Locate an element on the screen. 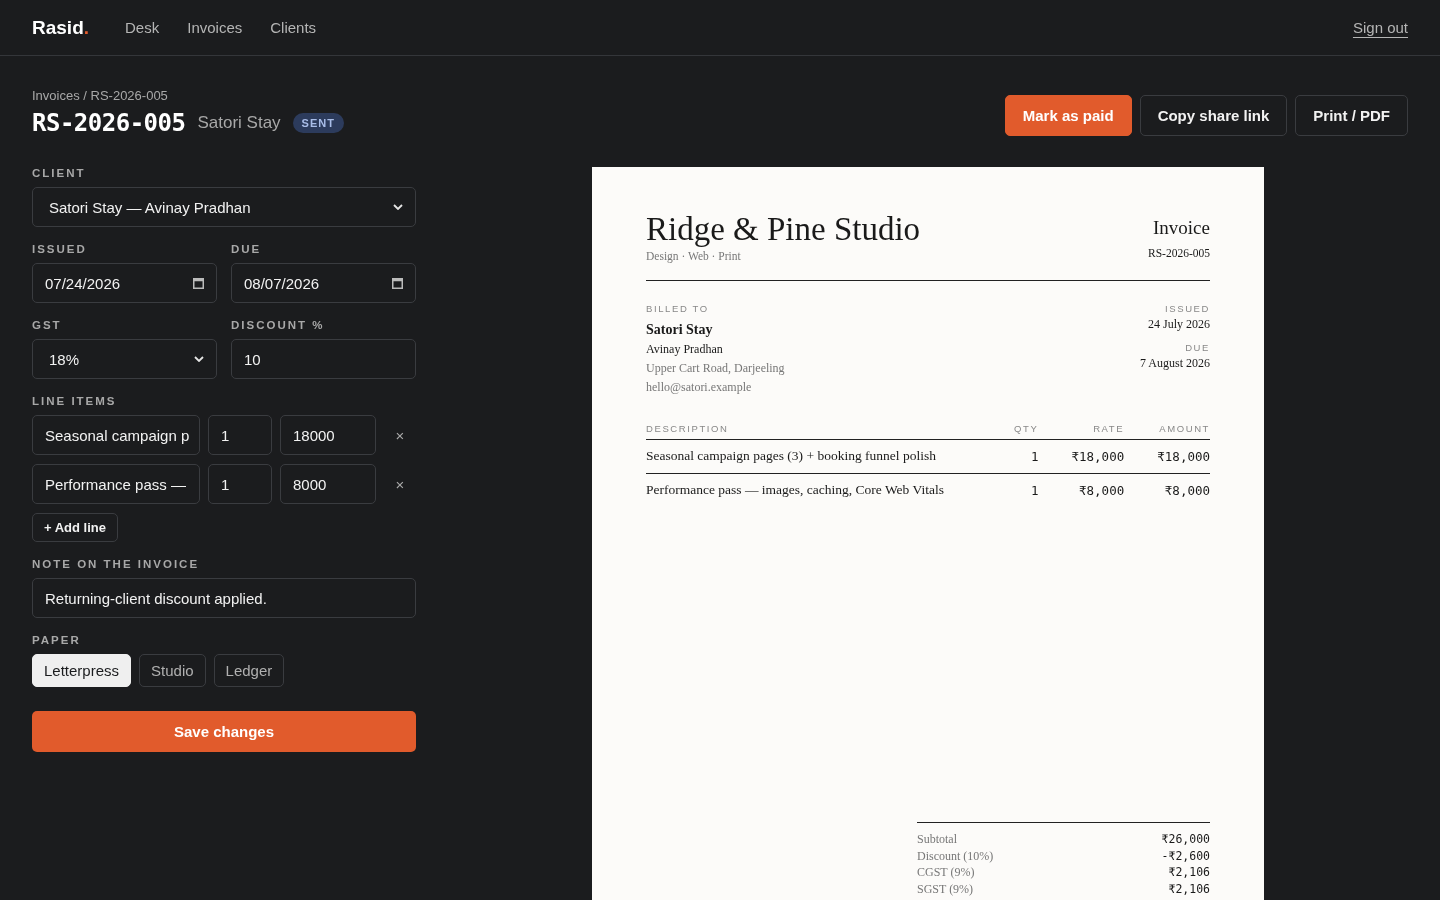 Image resolution: width=1440 pixels, height=900 pixels. client-address: Upper Cart Road, Darjeeling is located at coordinates (715, 368).